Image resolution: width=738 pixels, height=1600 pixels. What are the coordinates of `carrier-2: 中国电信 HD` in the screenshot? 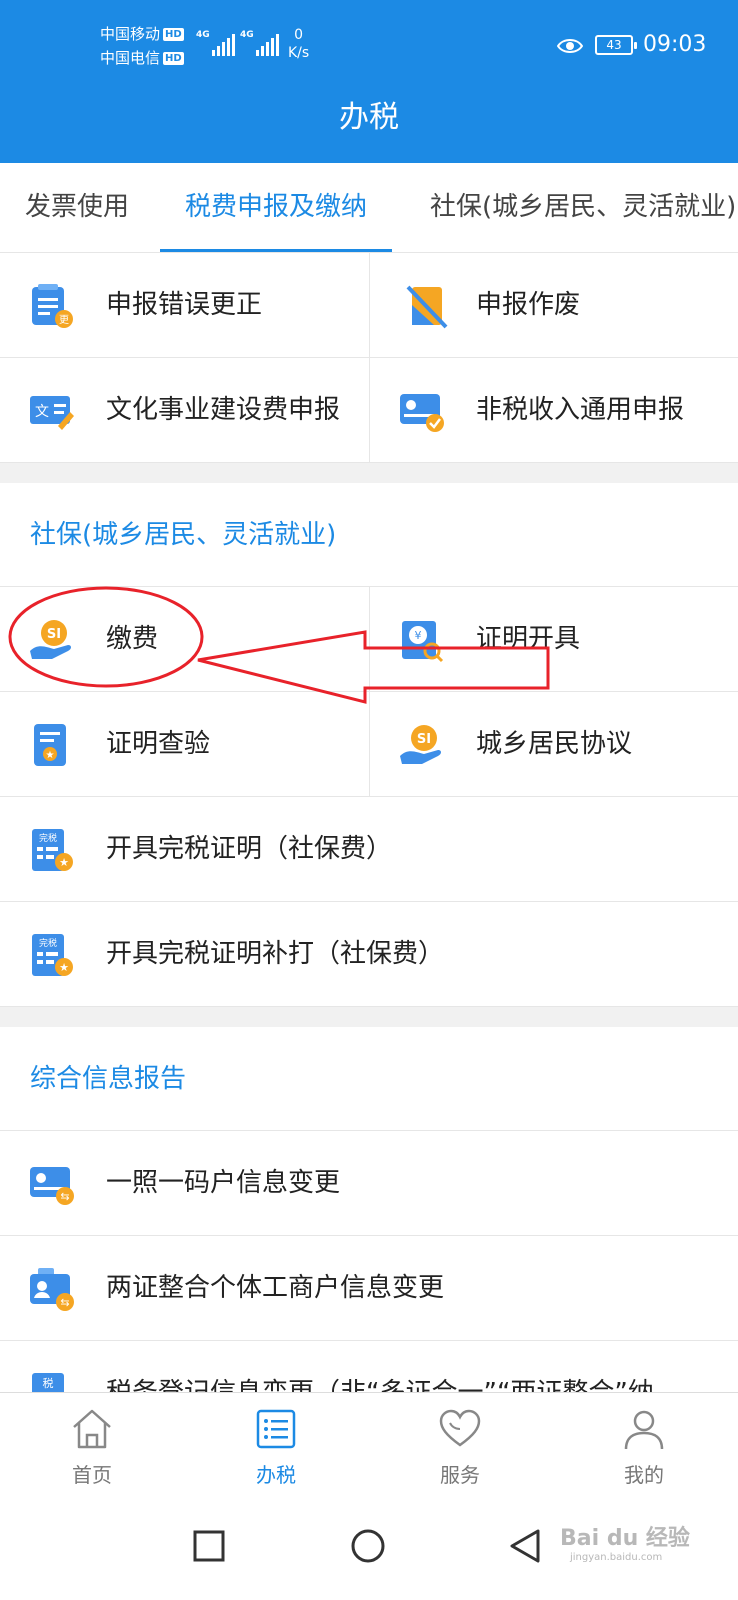 It's located at (142, 58).